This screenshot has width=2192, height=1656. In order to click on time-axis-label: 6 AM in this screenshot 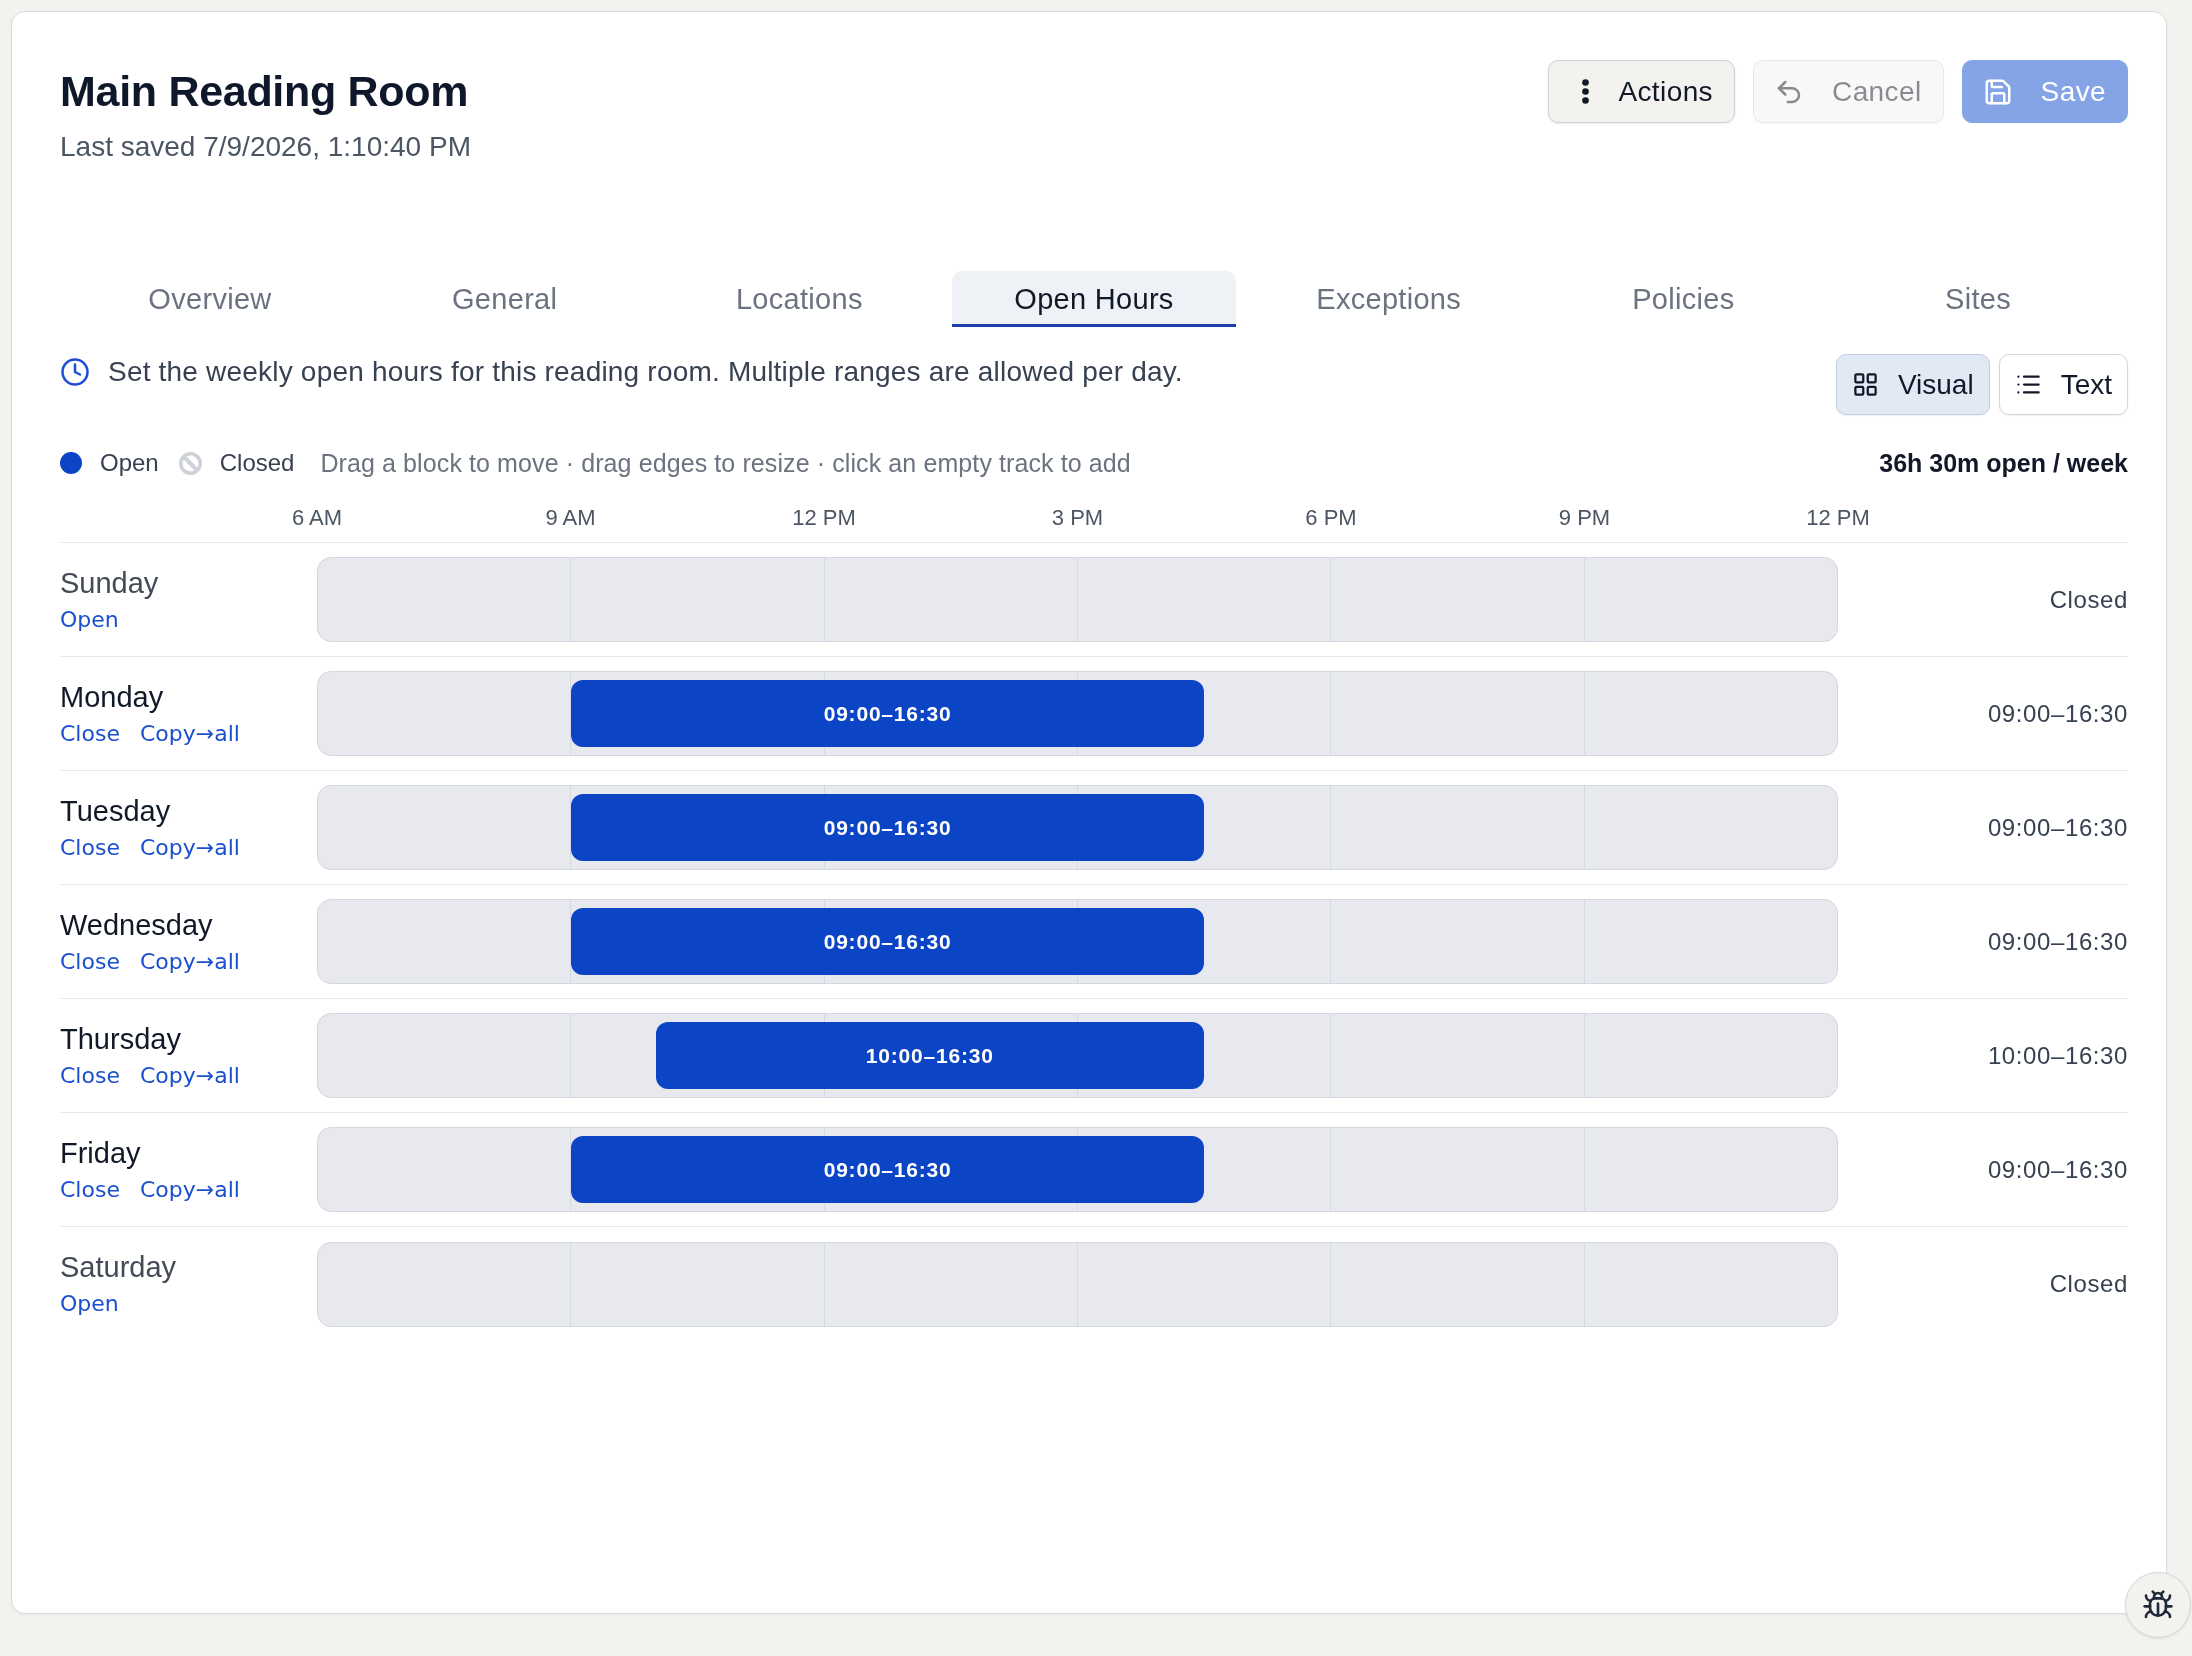, I will do `click(317, 518)`.